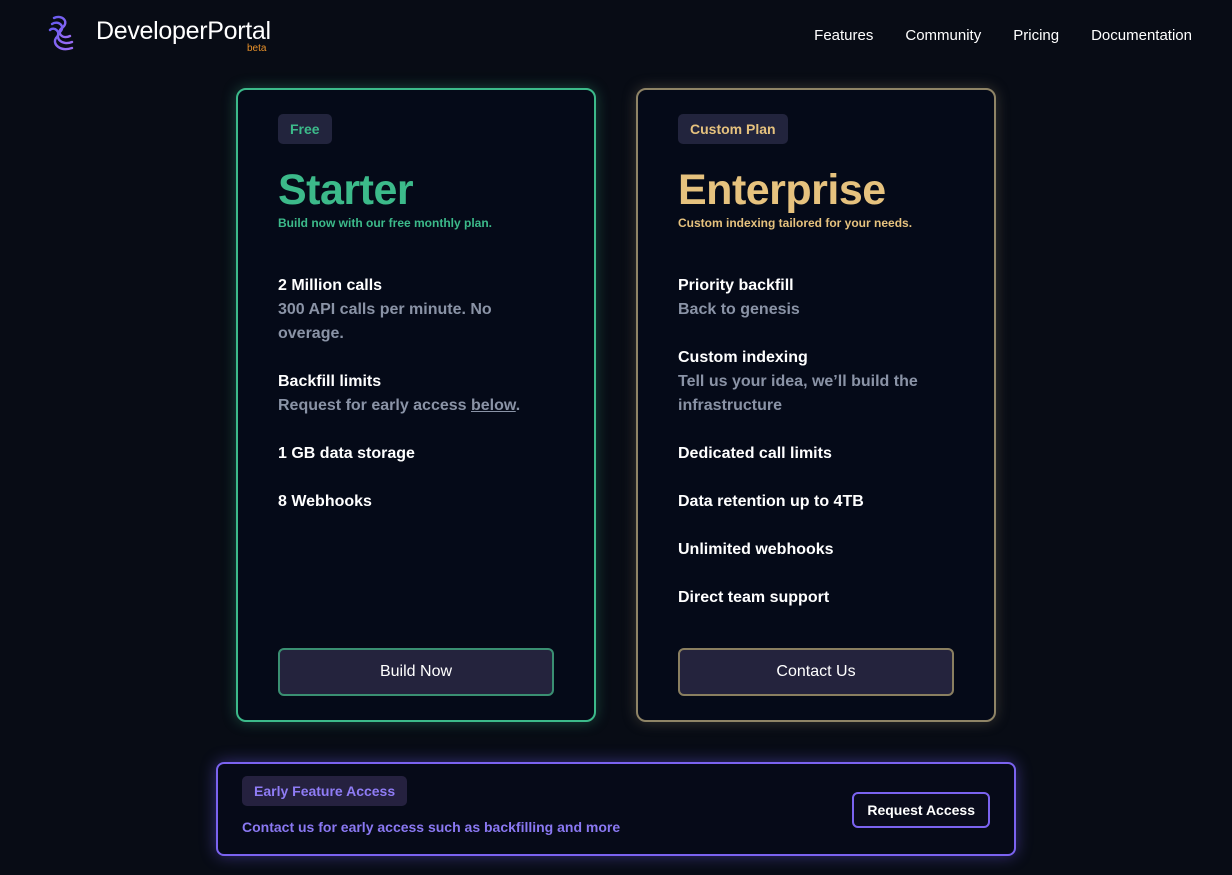 The image size is (1232, 875). I want to click on feature-title: 1 GB data storage, so click(346, 453).